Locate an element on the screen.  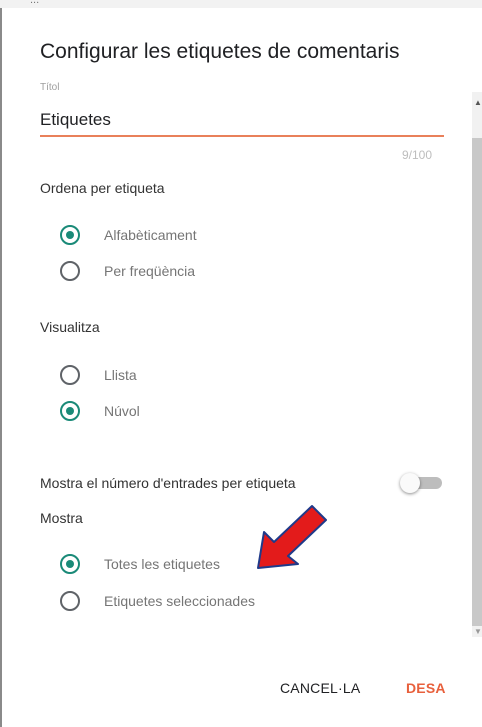
radio-sort-alphabetical: Alfabèticament is located at coordinates (128, 235).